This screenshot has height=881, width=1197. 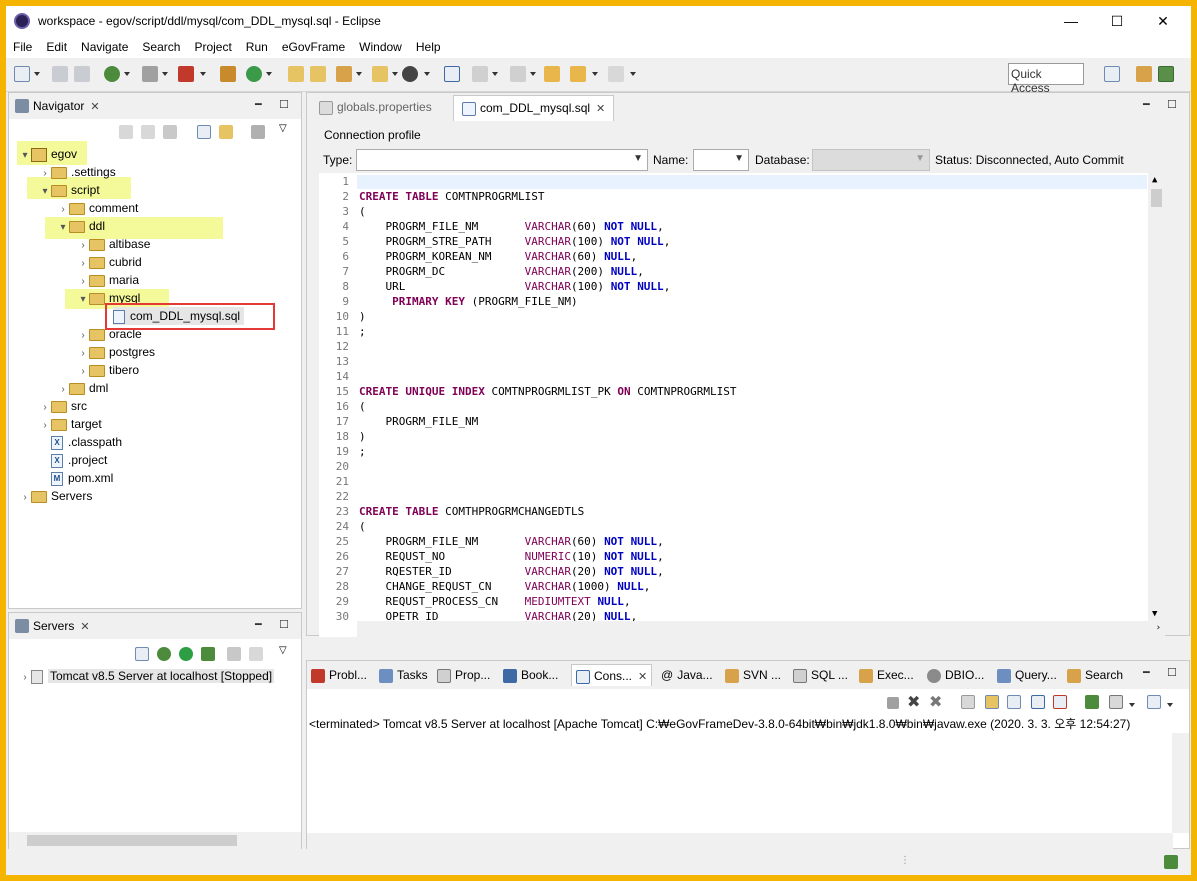 I want to click on tree-item-dml: › dml, so click(x=82, y=388).